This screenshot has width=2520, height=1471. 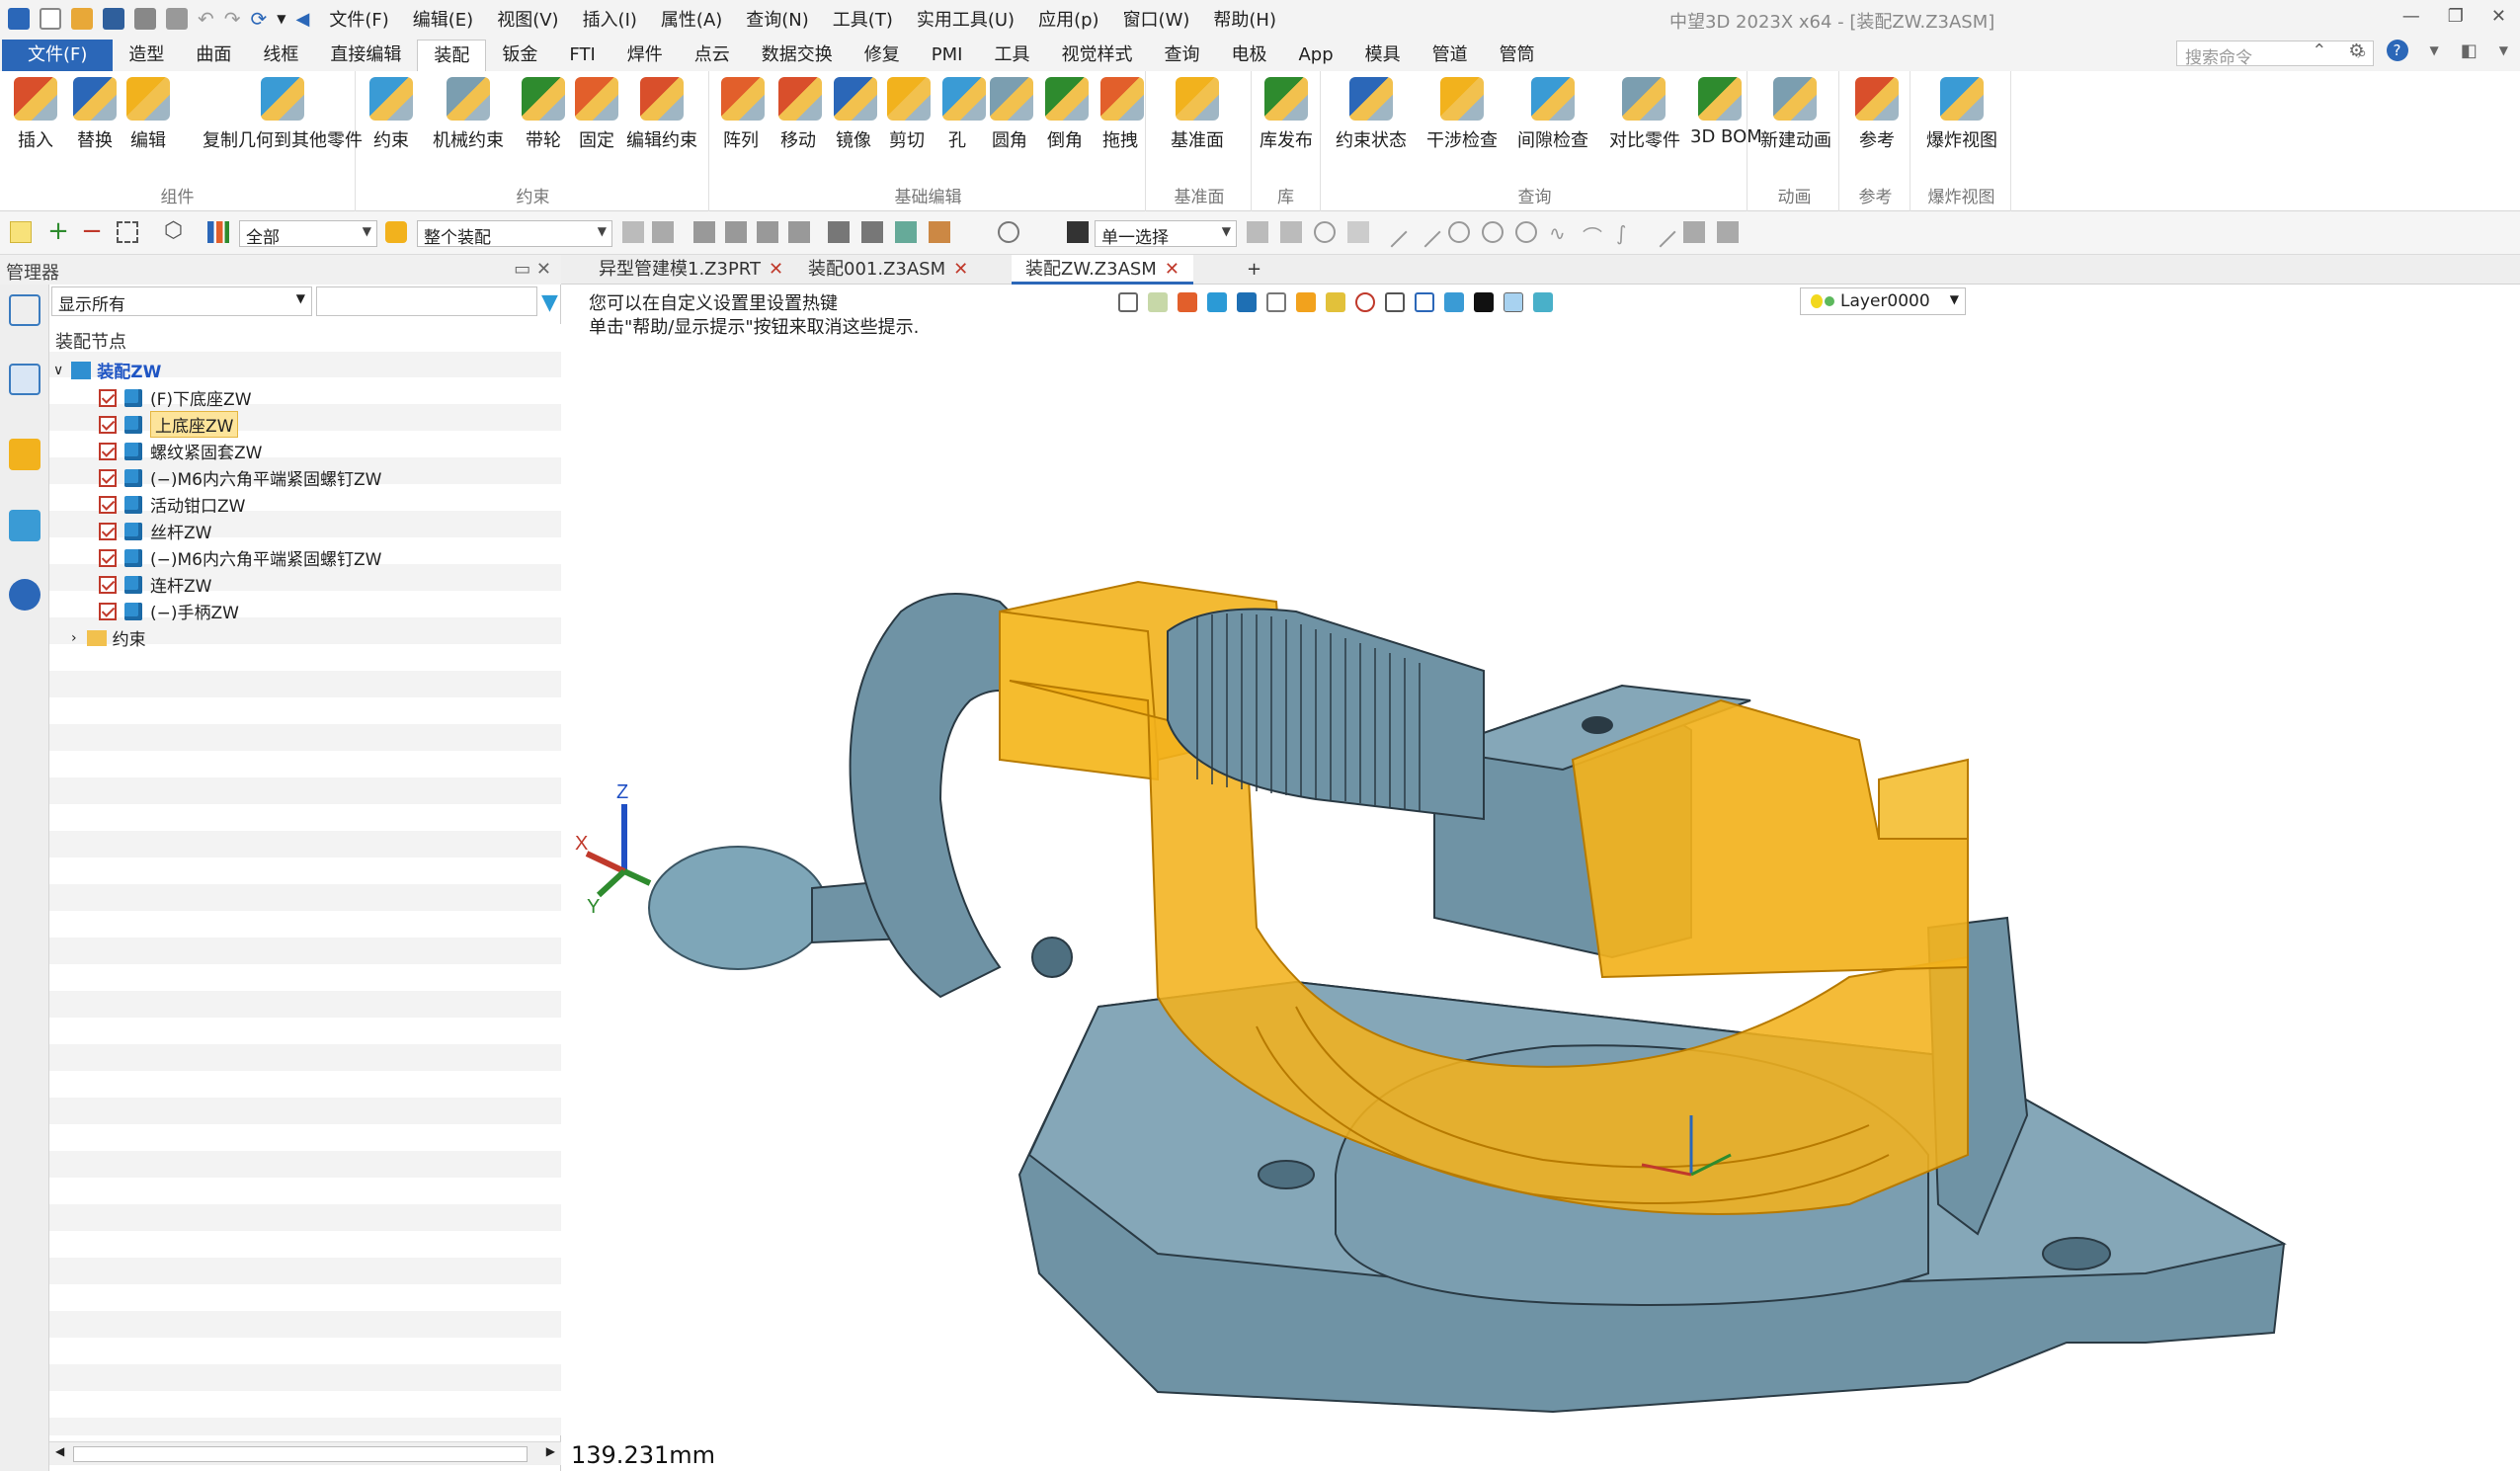 What do you see at coordinates (155, 584) in the screenshot?
I see `tree-node: 连杆ZW` at bounding box center [155, 584].